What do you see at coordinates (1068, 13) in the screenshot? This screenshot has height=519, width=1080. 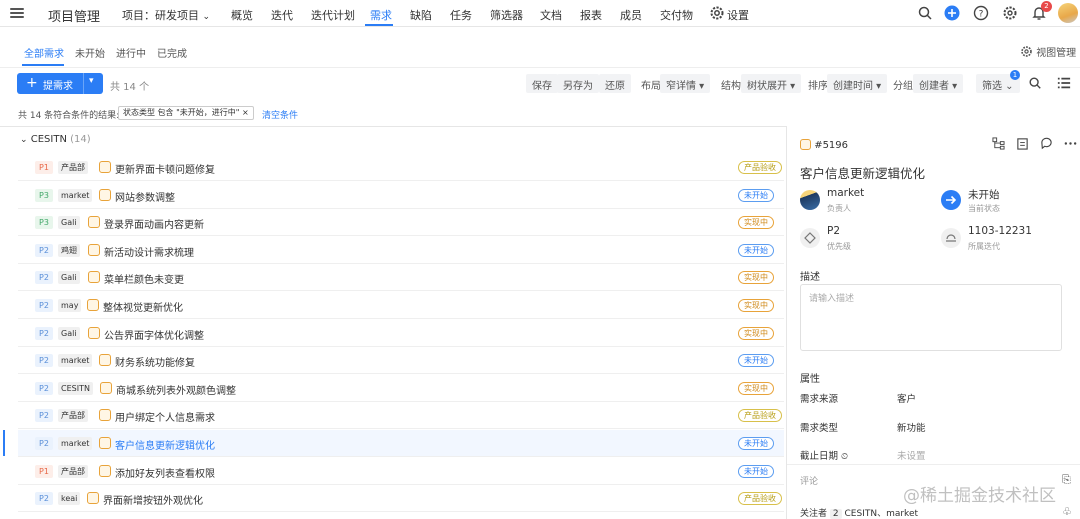 I see `avatar` at bounding box center [1068, 13].